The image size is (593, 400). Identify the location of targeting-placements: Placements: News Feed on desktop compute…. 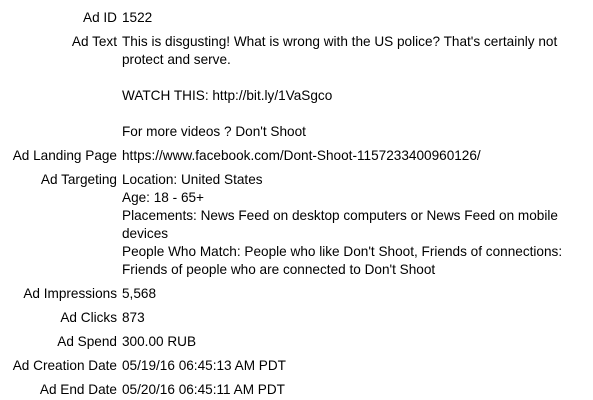
(340, 224).